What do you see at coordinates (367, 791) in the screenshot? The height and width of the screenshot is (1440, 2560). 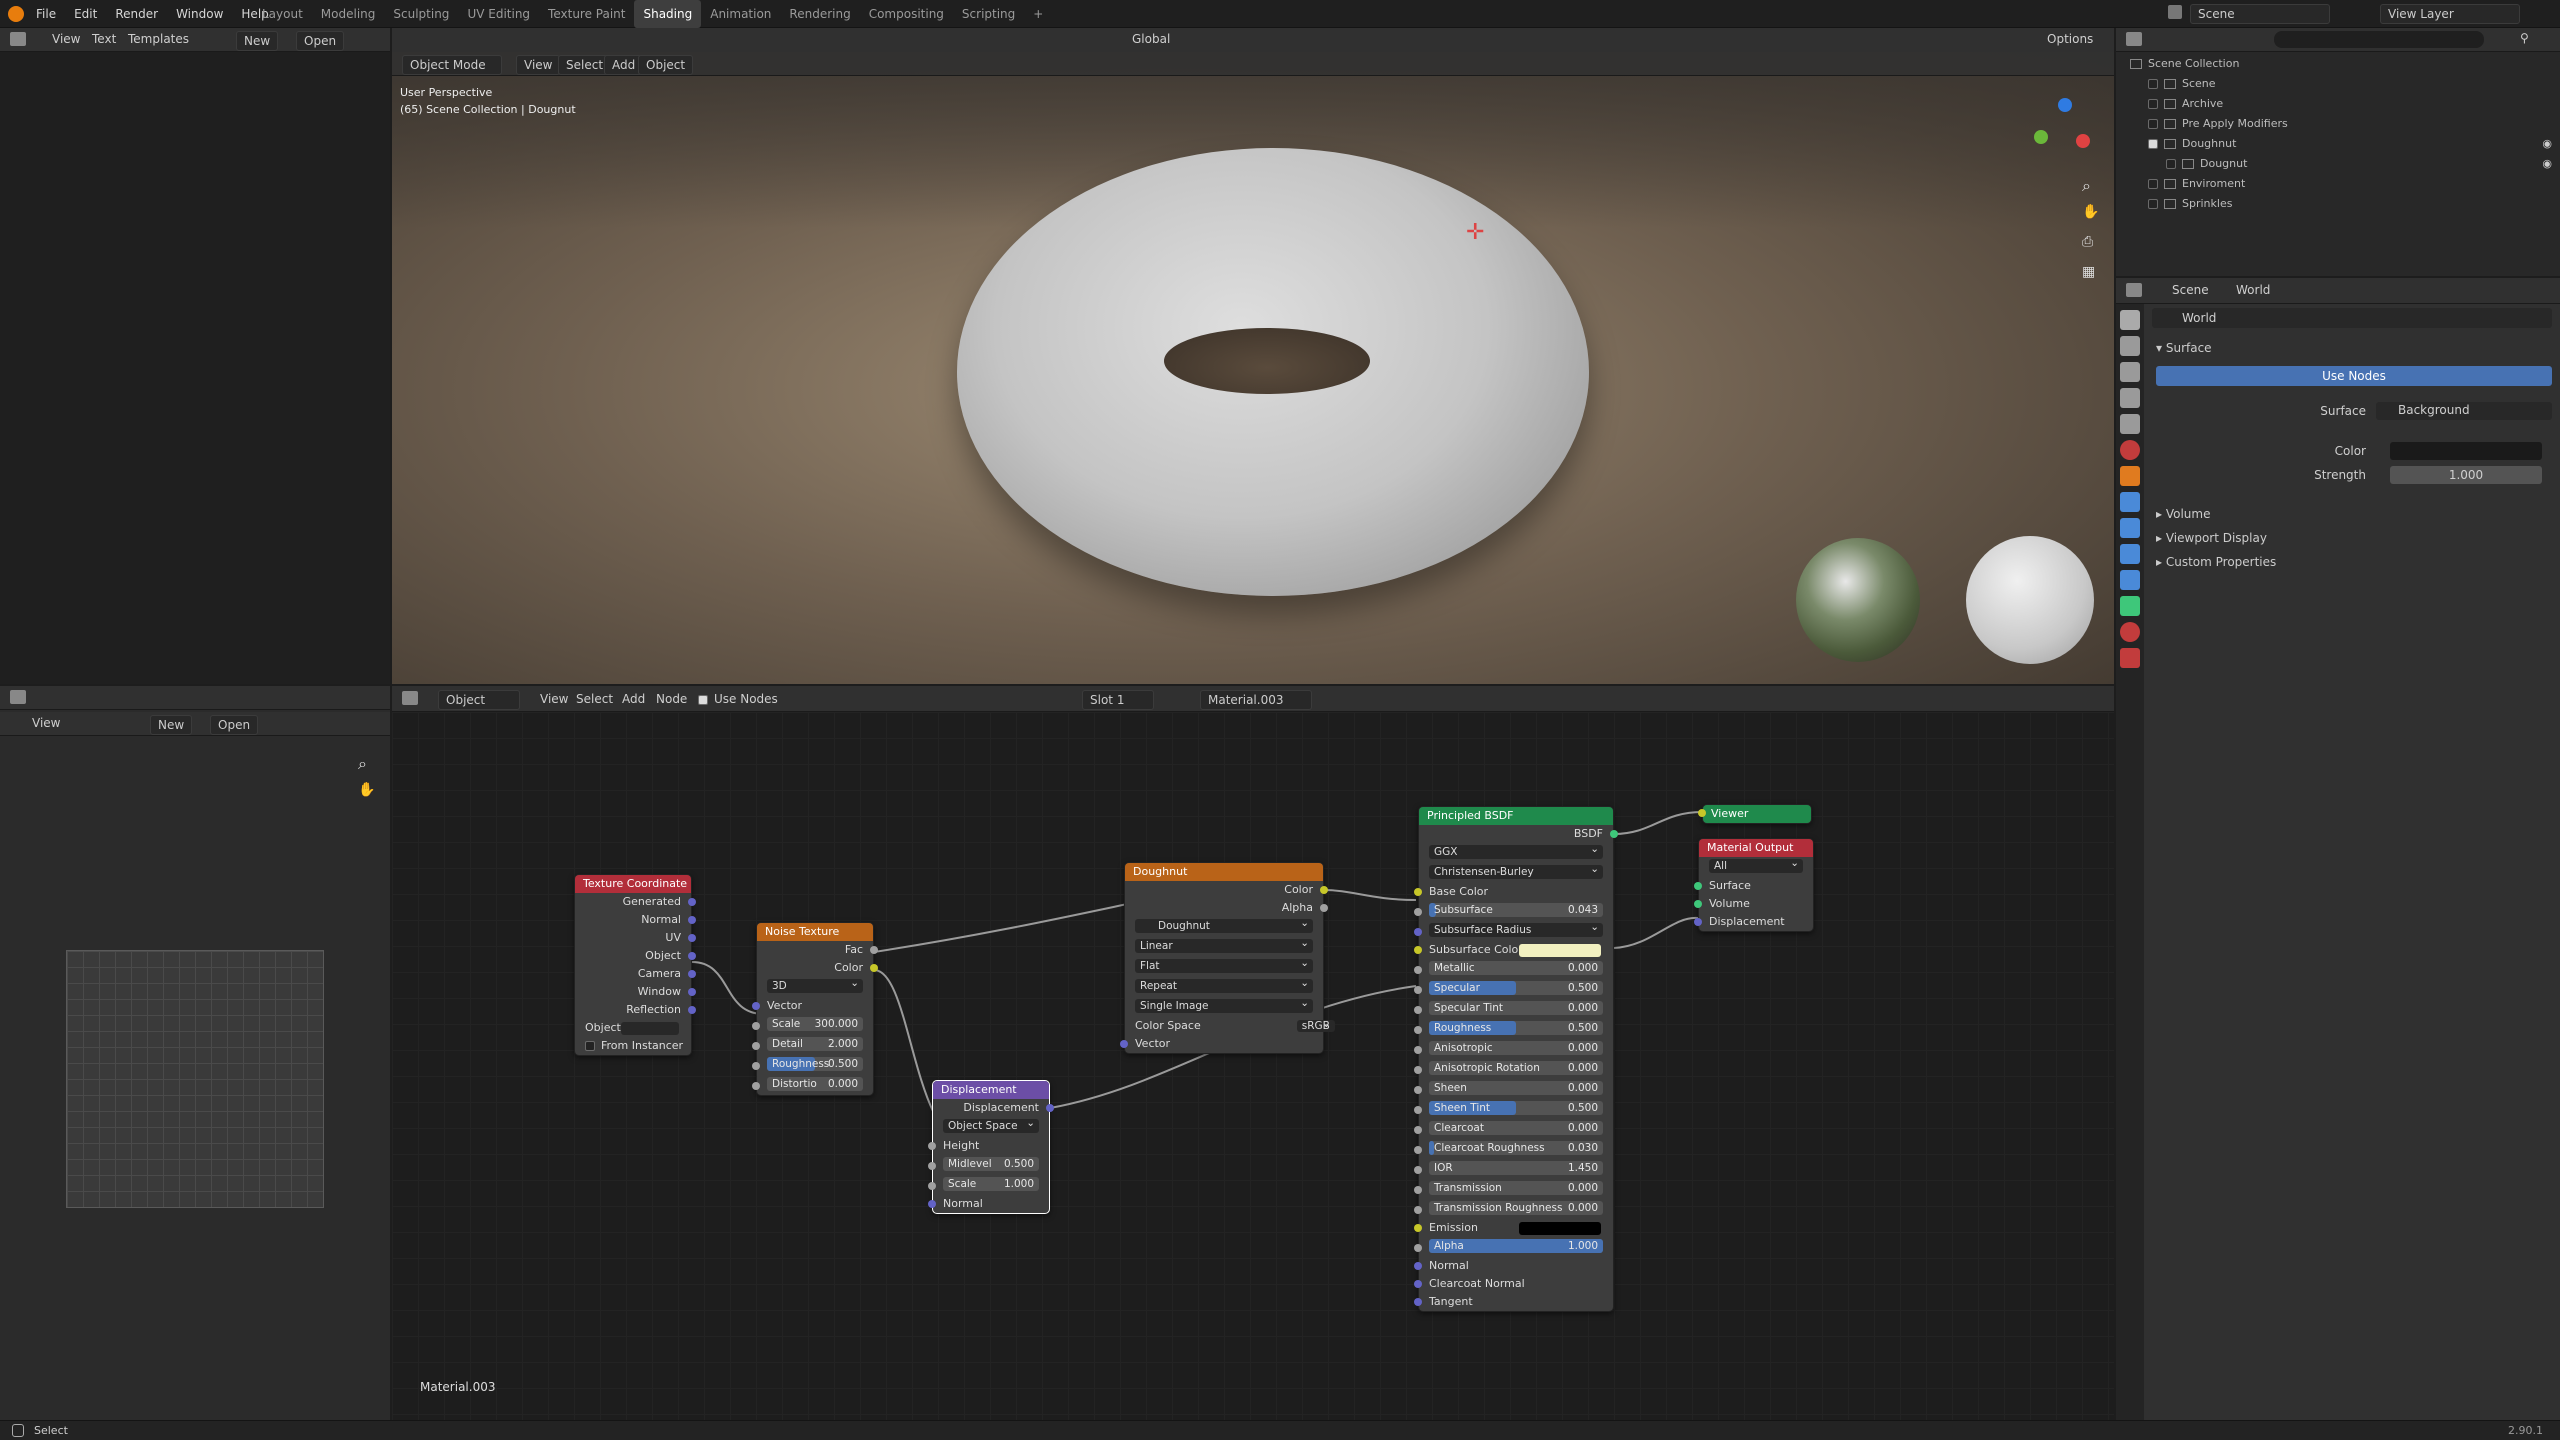 I see `pan-hand-icon: ✋` at bounding box center [367, 791].